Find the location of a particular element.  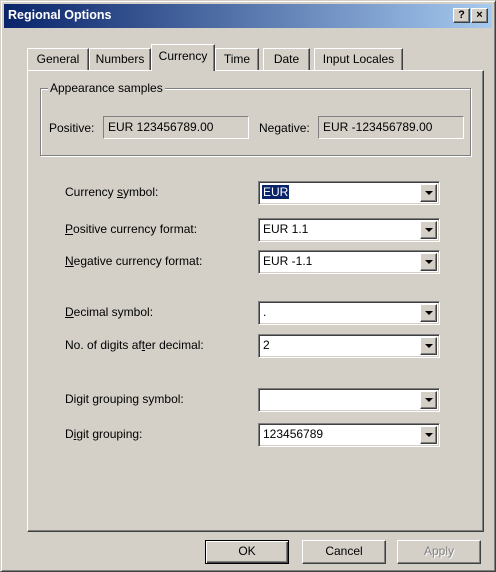

currency-symbol-combo: EUR is located at coordinates (349, 193).